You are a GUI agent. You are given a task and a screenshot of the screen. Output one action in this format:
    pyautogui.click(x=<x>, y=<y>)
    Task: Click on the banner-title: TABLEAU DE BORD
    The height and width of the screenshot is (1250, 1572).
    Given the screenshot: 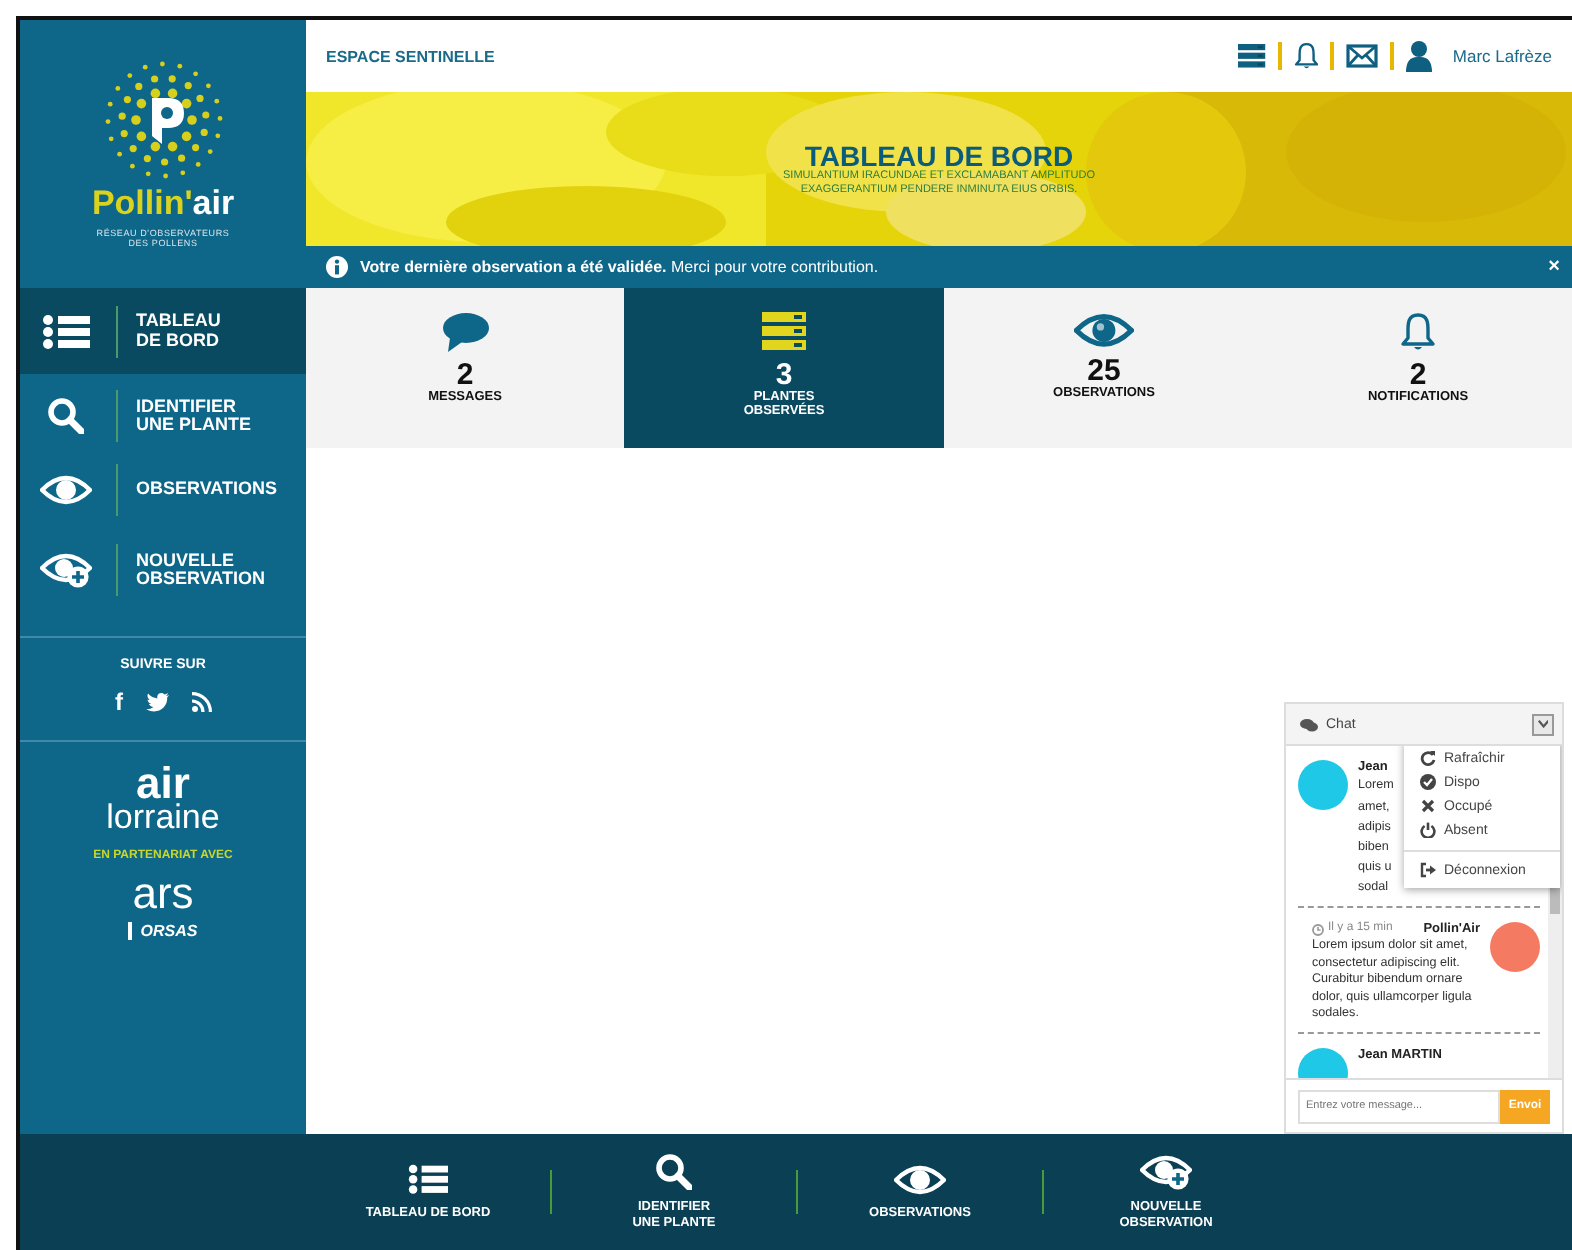 What is the action you would take?
    pyautogui.click(x=939, y=155)
    